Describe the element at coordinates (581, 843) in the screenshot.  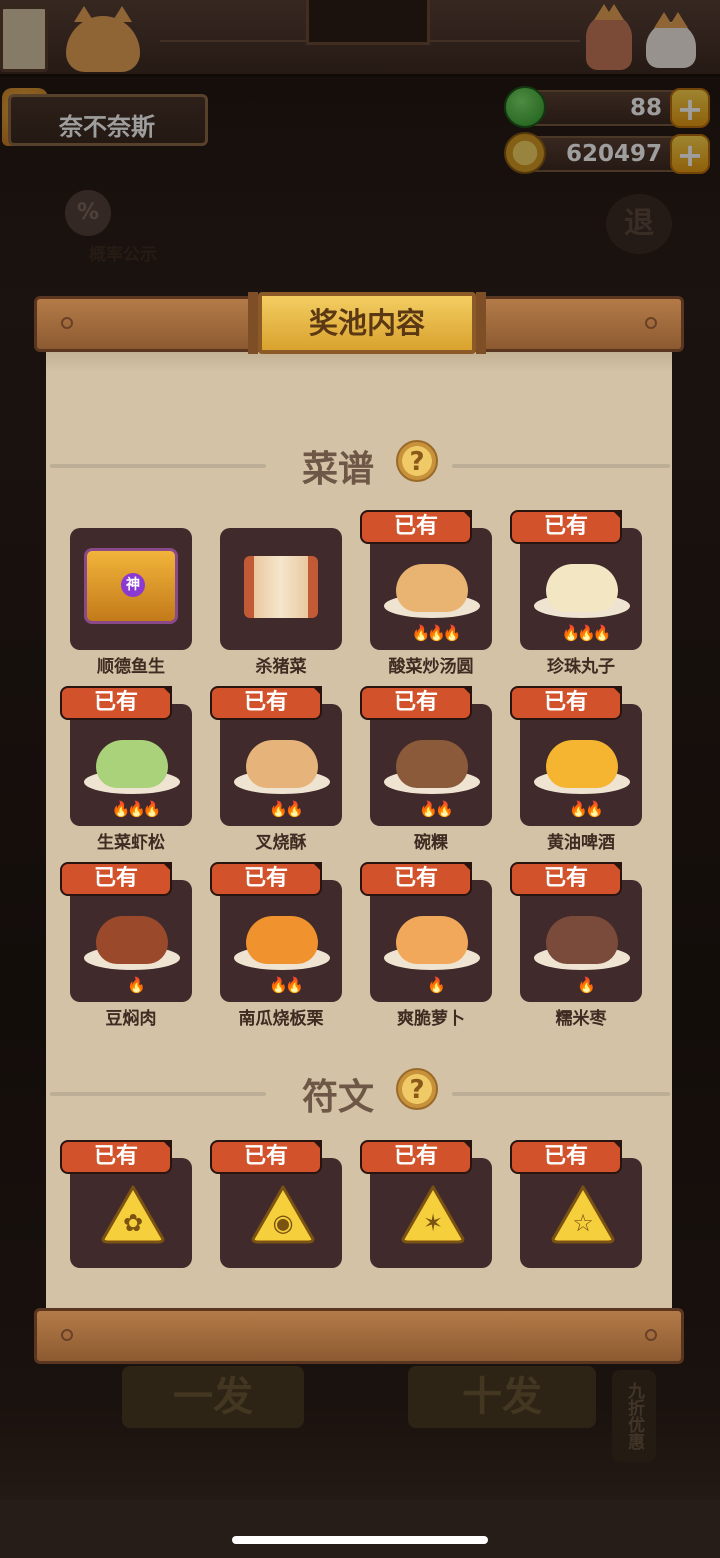
I see `recipe-name: 黄油啤酒` at that location.